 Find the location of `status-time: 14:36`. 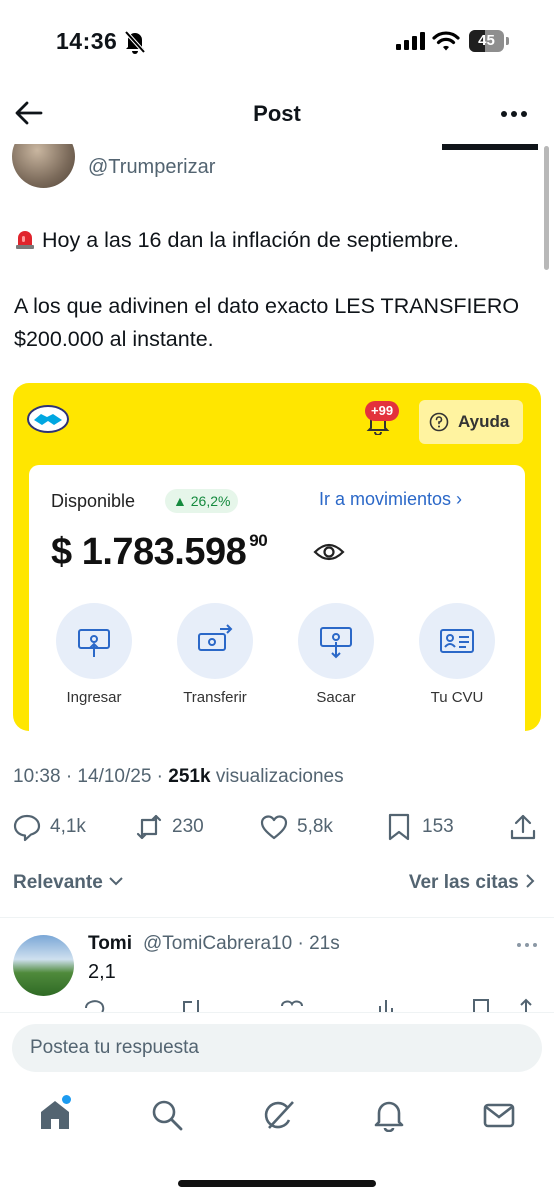

status-time: 14:36 is located at coordinates (87, 41).